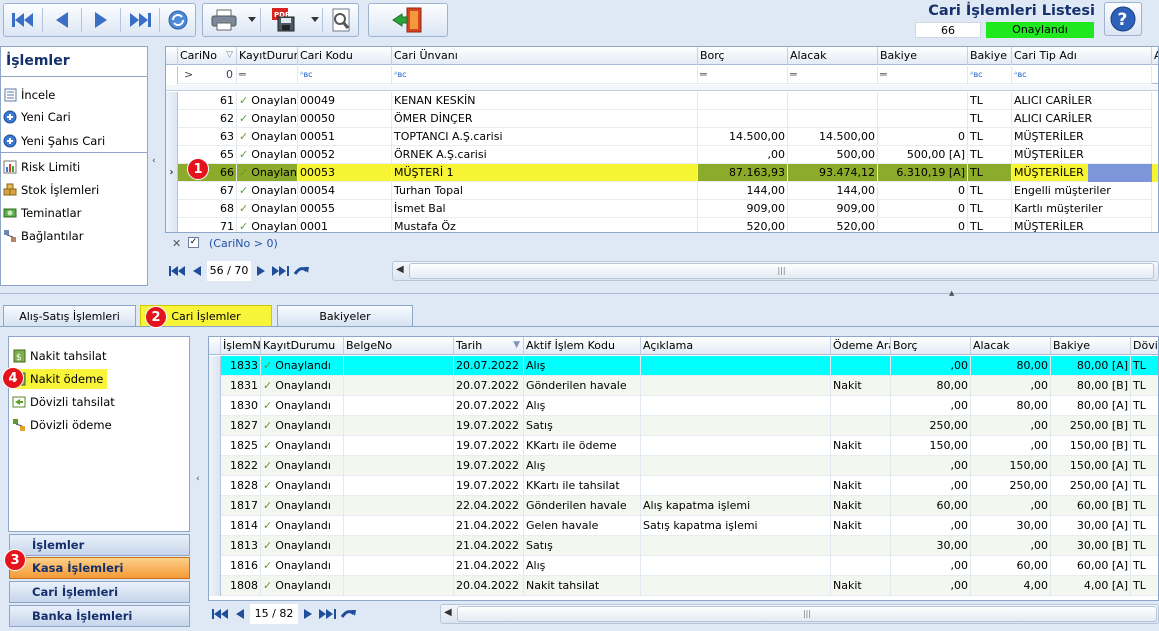  I want to click on print-button, so click(224, 20).